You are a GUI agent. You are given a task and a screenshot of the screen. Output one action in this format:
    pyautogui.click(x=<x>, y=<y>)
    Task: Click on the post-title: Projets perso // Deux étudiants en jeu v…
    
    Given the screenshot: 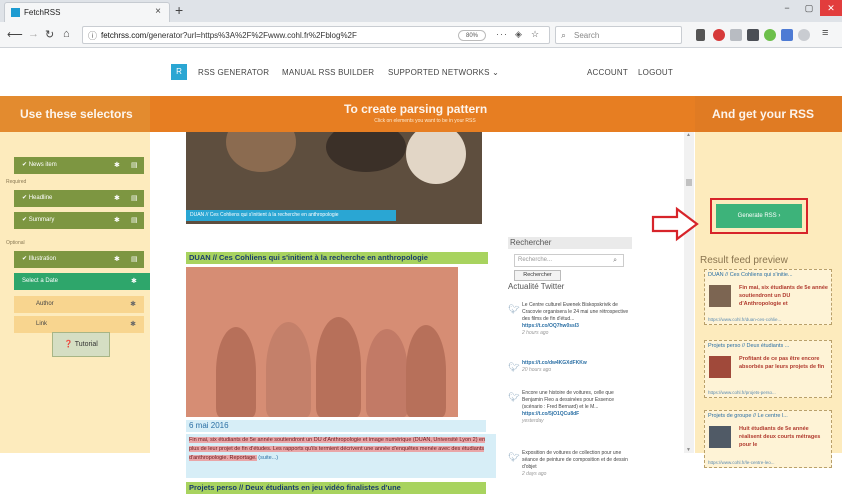 What is the action you would take?
    pyautogui.click(x=336, y=488)
    